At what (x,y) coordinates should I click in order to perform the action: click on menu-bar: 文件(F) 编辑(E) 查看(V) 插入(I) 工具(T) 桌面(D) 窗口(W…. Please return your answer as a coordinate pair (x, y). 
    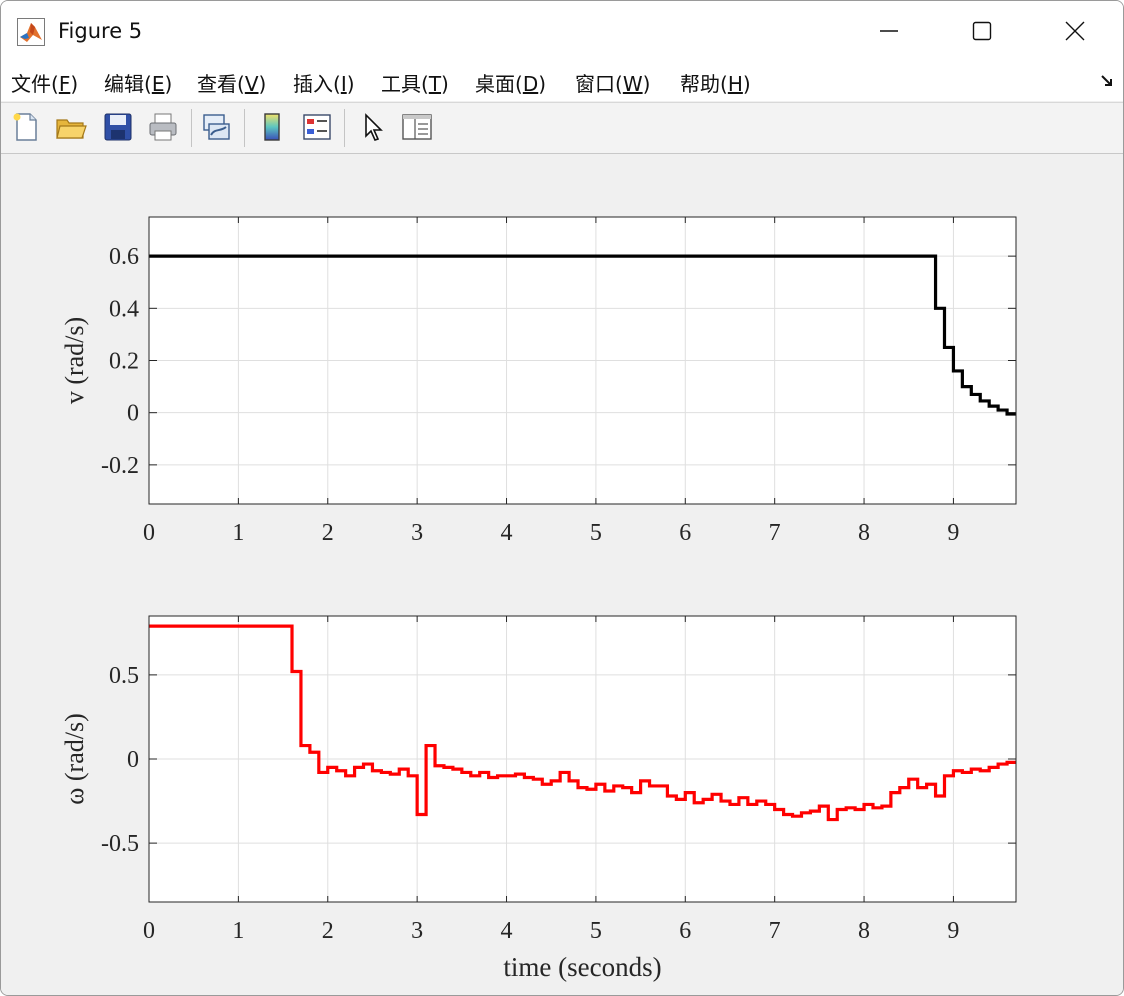
    Looking at the image, I should click on (562, 81).